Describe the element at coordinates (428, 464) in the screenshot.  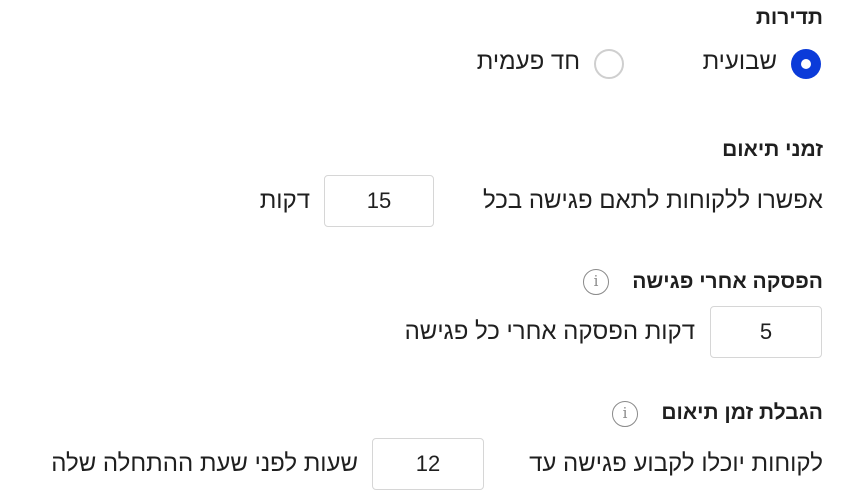
I see `scheduling-limit-hours-input` at that location.